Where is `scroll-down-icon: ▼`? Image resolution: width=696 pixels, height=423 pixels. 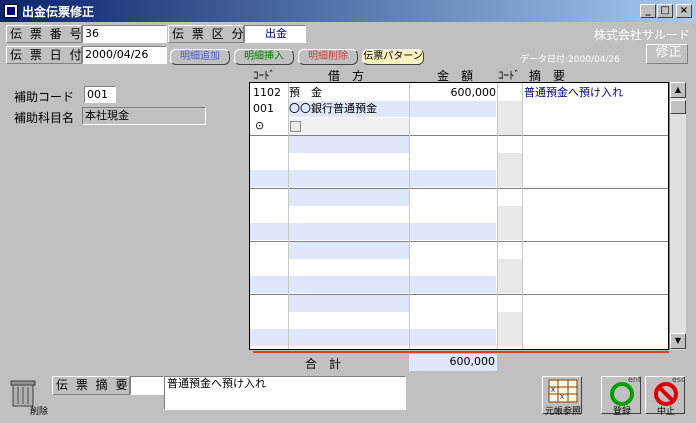 scroll-down-icon: ▼ is located at coordinates (678, 341).